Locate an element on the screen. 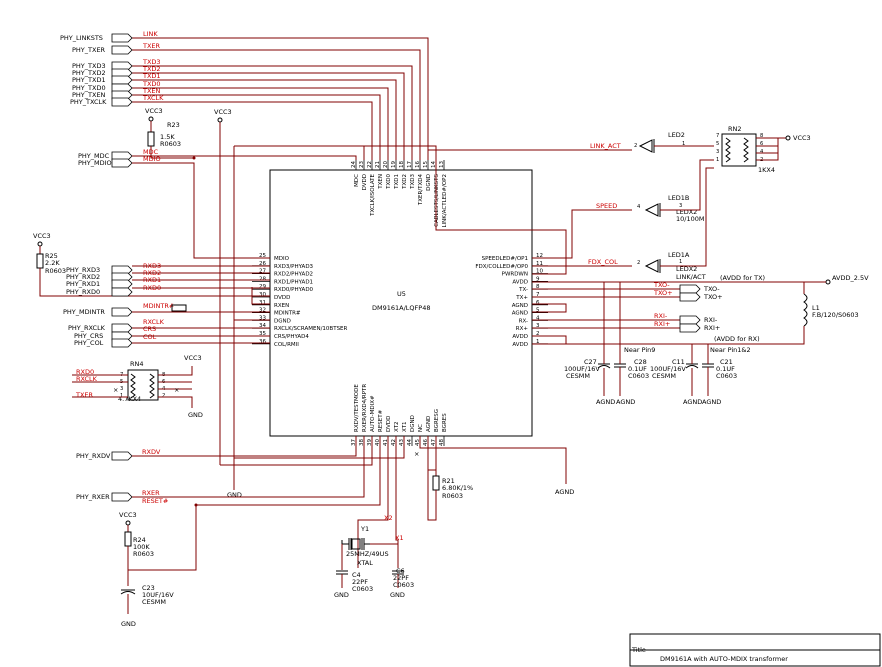 Image resolution: width=882 pixels, height=667 pixels. u5-pin-name: DVDD is located at coordinates (365, 182).